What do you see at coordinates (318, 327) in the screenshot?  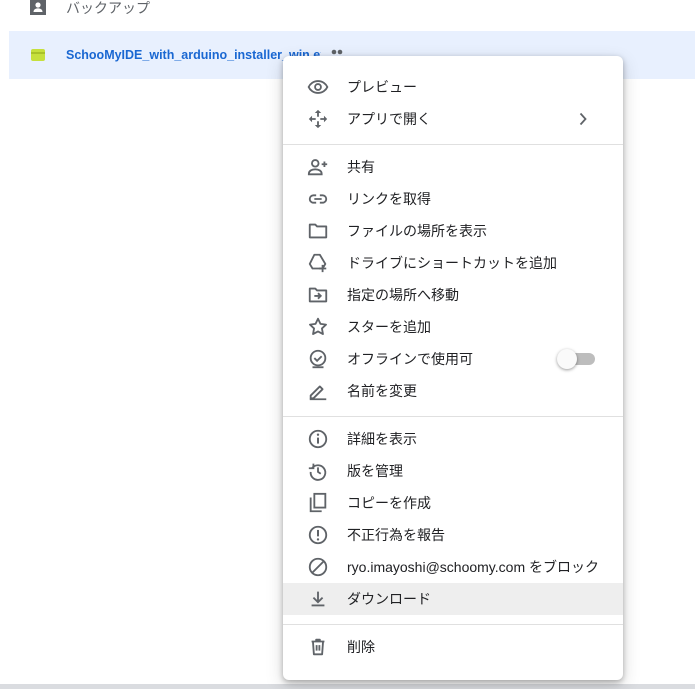 I see `star-icon` at bounding box center [318, 327].